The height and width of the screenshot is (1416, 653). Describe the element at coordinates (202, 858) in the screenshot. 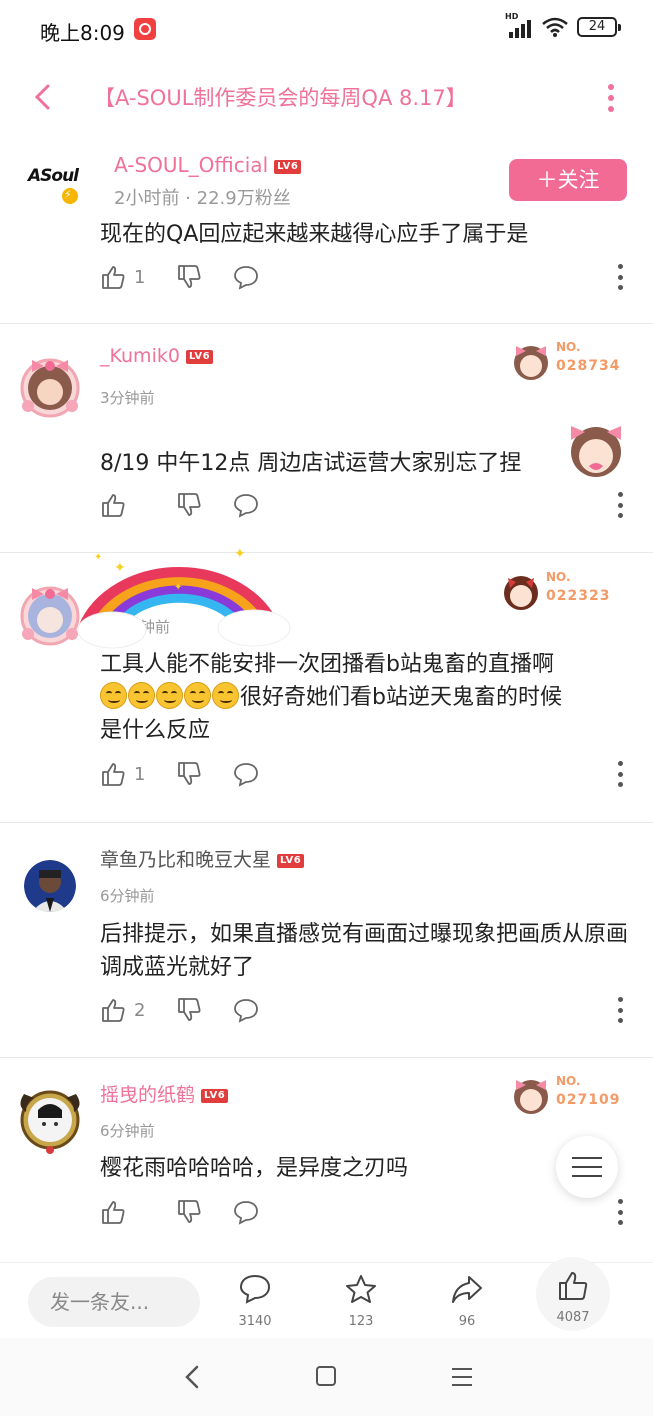

I see `commenter-name: 章鱼乃比和晚豆大星 LV6` at that location.